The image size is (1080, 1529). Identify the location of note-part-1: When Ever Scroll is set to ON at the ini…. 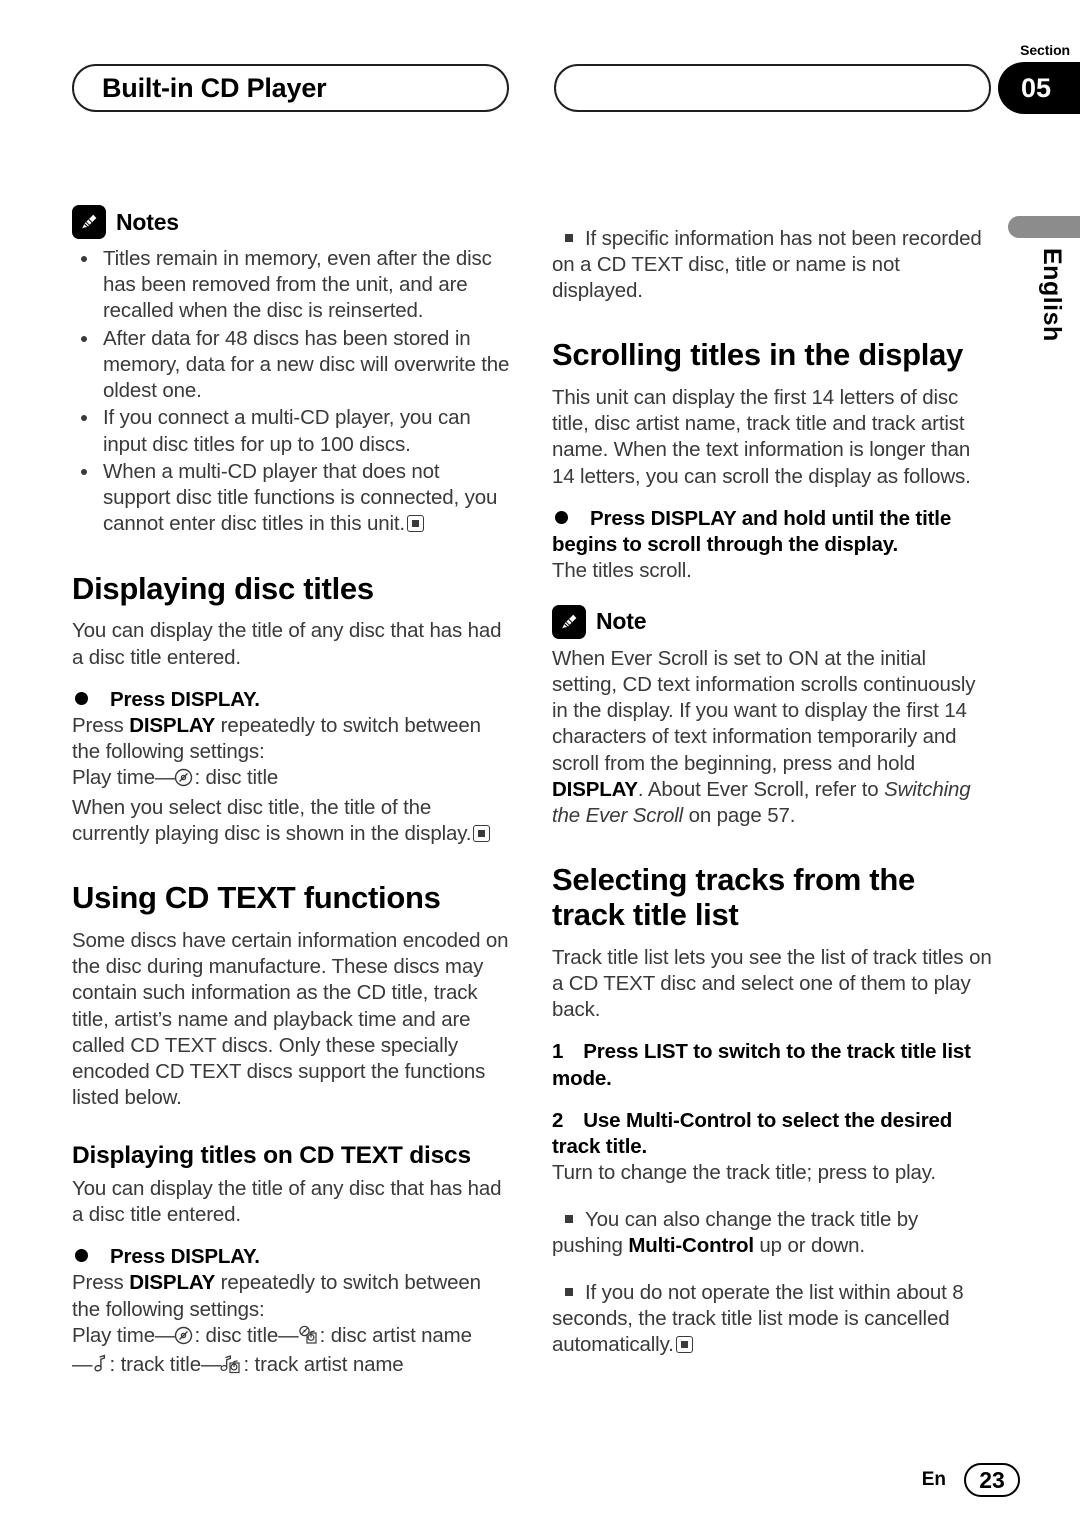
(764, 710).